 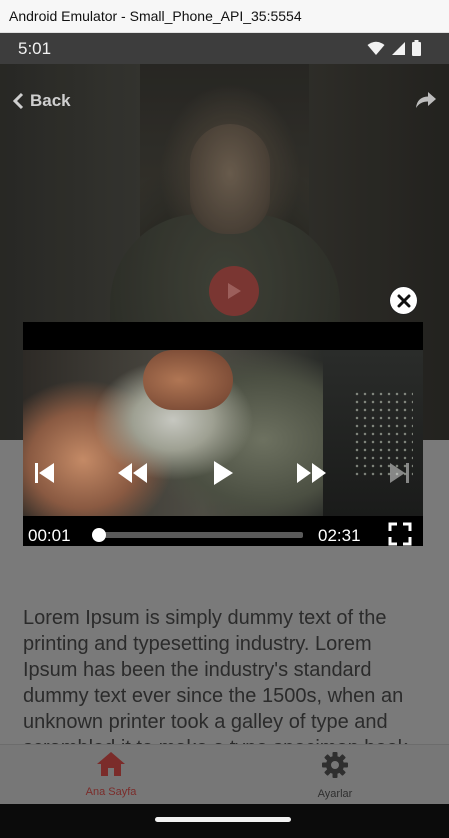 I want to click on back-label: Back, so click(x=50, y=100).